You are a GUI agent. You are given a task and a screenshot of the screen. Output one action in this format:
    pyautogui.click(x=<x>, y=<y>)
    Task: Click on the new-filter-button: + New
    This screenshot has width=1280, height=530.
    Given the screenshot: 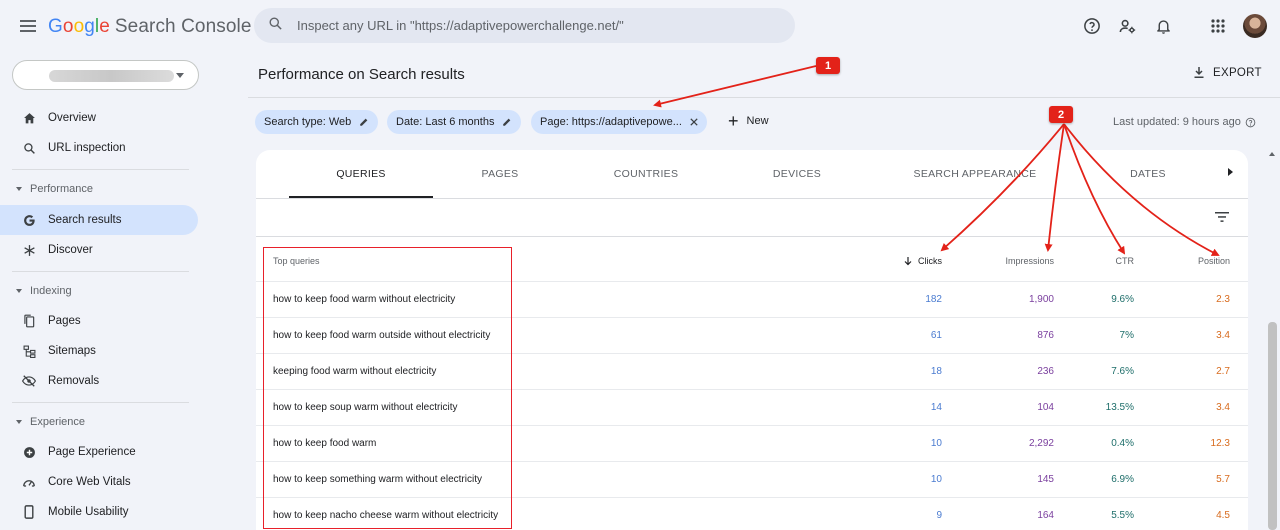 What is the action you would take?
    pyautogui.click(x=748, y=121)
    